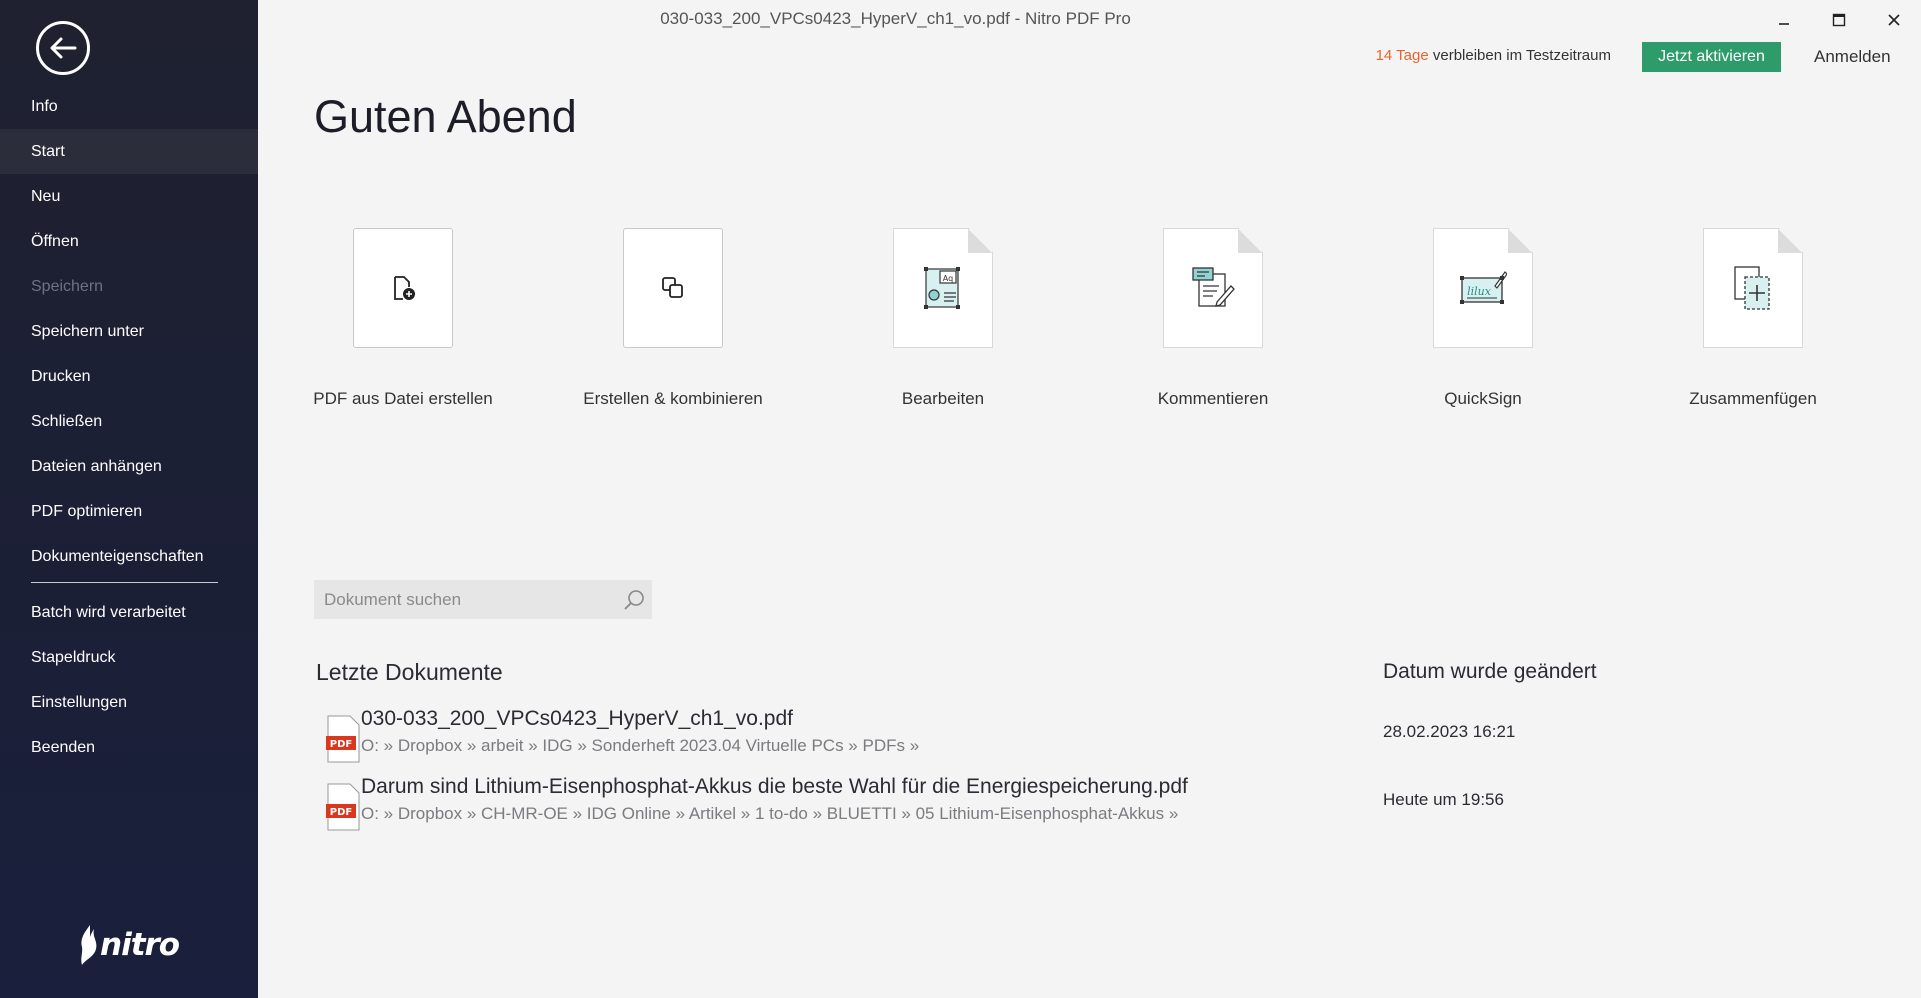  I want to click on sidebar-item-beenden: Beenden, so click(129, 747).